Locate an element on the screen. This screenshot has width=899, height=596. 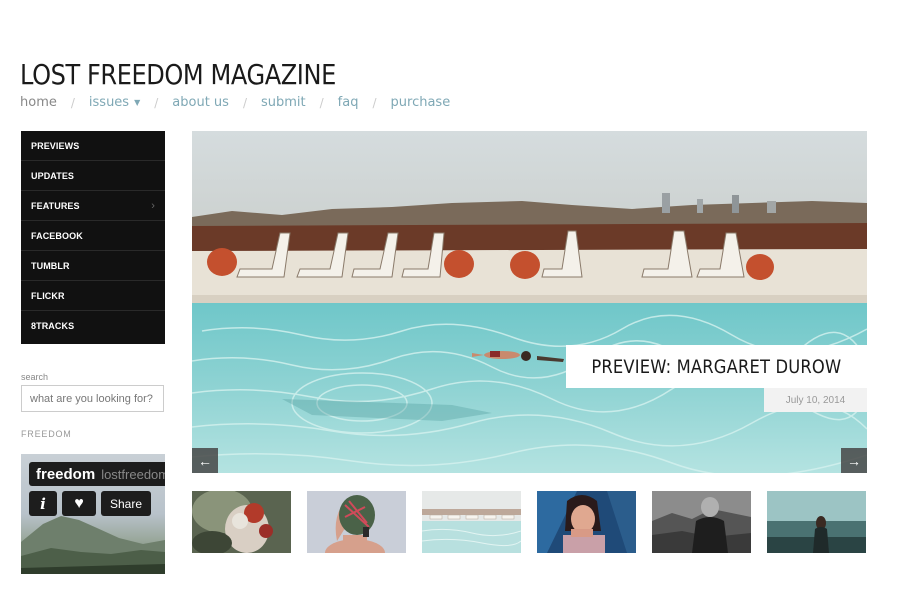
prev-arrow-button: ← is located at coordinates (205, 460).